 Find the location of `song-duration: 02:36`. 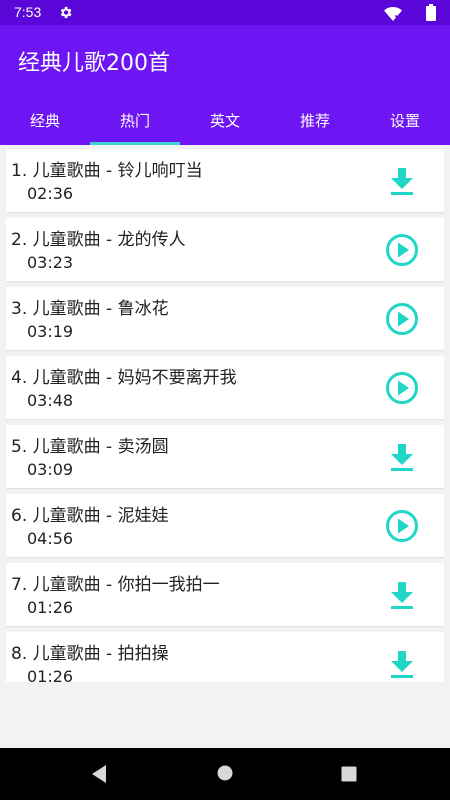

song-duration: 02:36 is located at coordinates (50, 193).